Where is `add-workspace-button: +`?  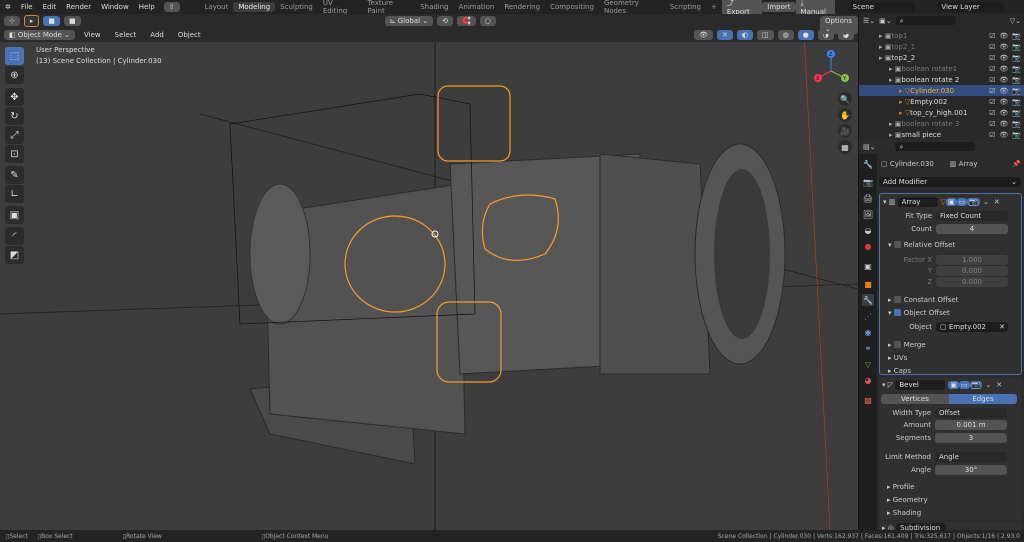
add-workspace-button: + is located at coordinates (714, 7).